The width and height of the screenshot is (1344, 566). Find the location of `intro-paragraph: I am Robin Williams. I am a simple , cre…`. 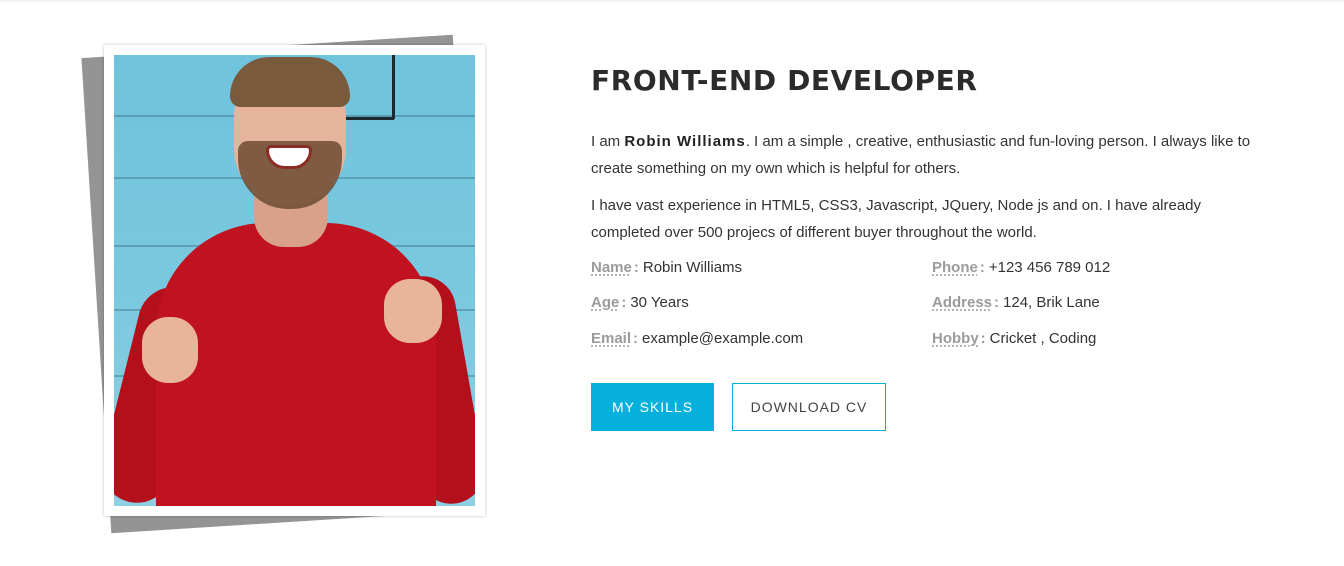

intro-paragraph: I am Robin Williams. I am a simple , cre… is located at coordinates (921, 155).